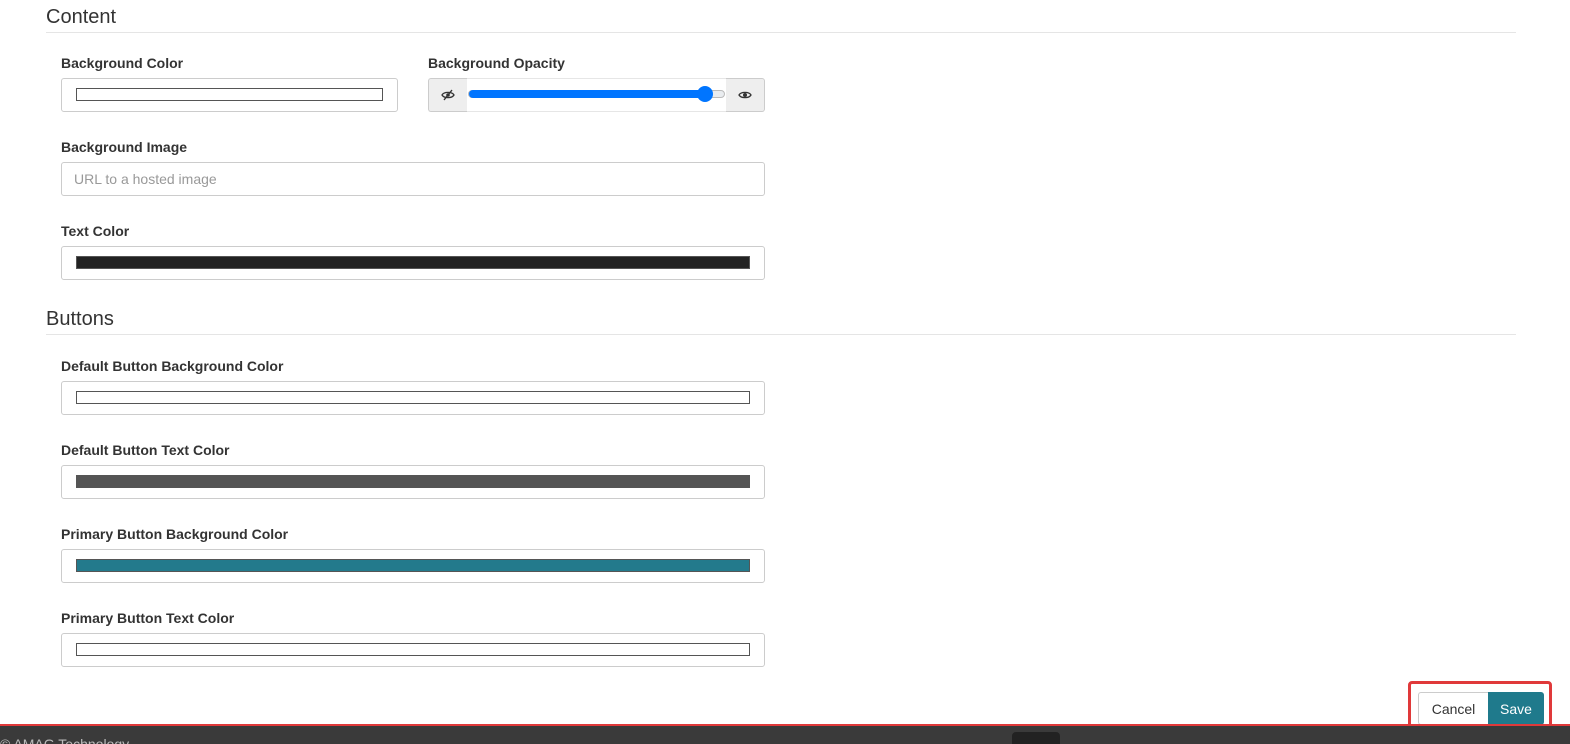 The image size is (1570, 744). What do you see at coordinates (745, 95) in the screenshot?
I see `eye-icon` at bounding box center [745, 95].